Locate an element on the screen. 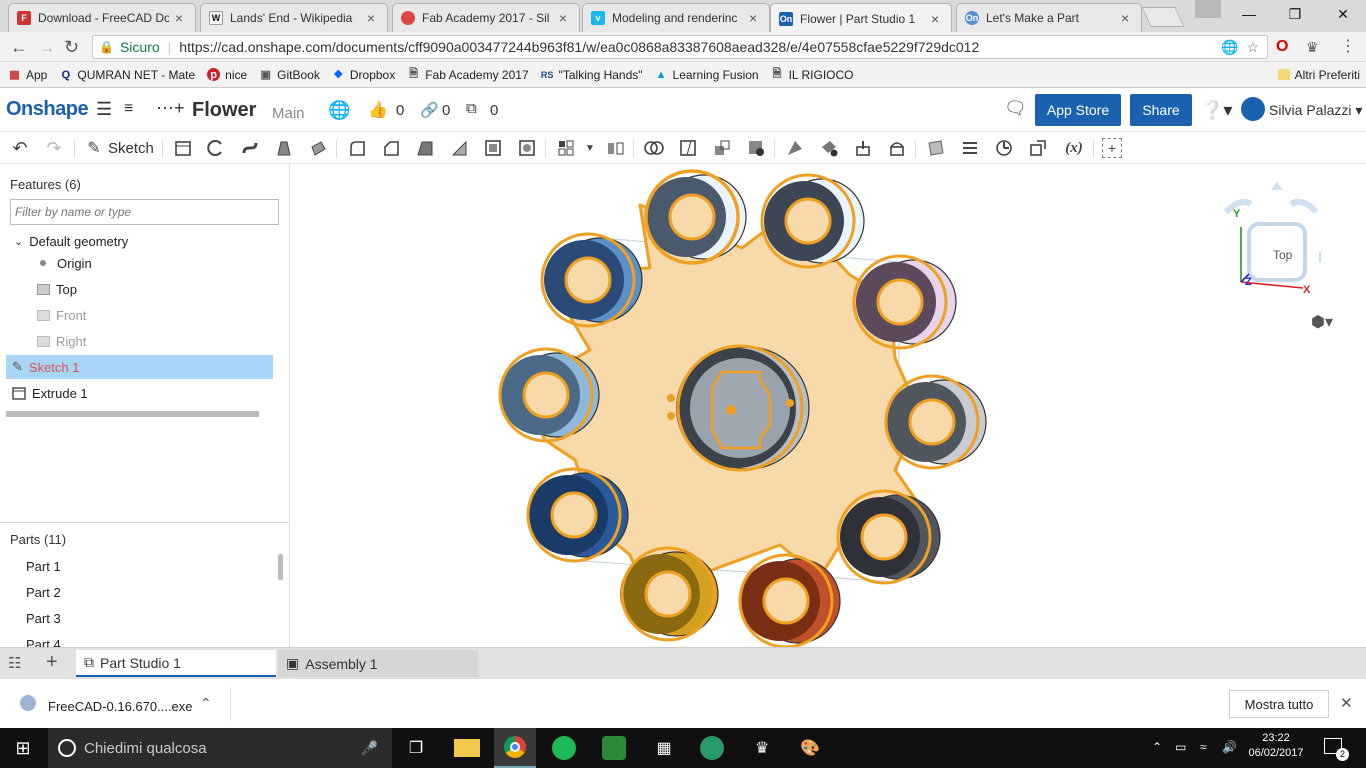 This screenshot has height=768, width=1366. reload-icon: ↻ is located at coordinates (71, 47).